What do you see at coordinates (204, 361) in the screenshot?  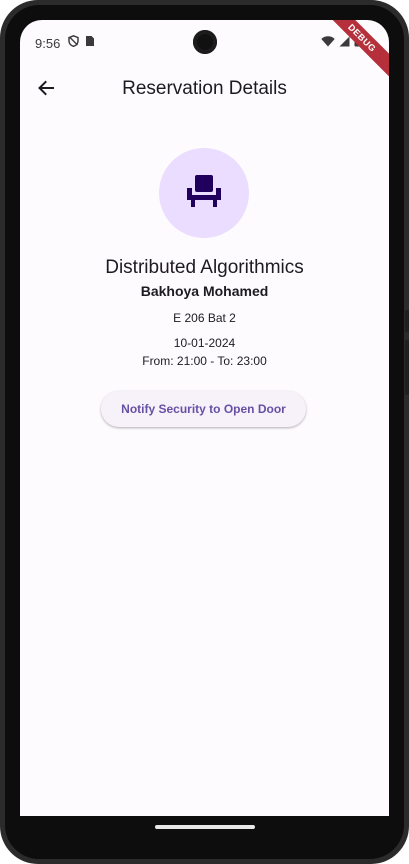 I see `reservation-time-range: From: 21:00 - To: 23:00` at bounding box center [204, 361].